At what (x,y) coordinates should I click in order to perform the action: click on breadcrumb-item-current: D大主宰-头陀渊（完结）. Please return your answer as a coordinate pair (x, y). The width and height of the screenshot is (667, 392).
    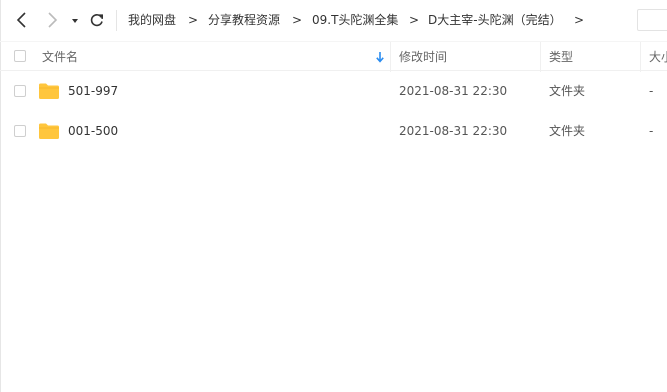
    Looking at the image, I should click on (495, 20).